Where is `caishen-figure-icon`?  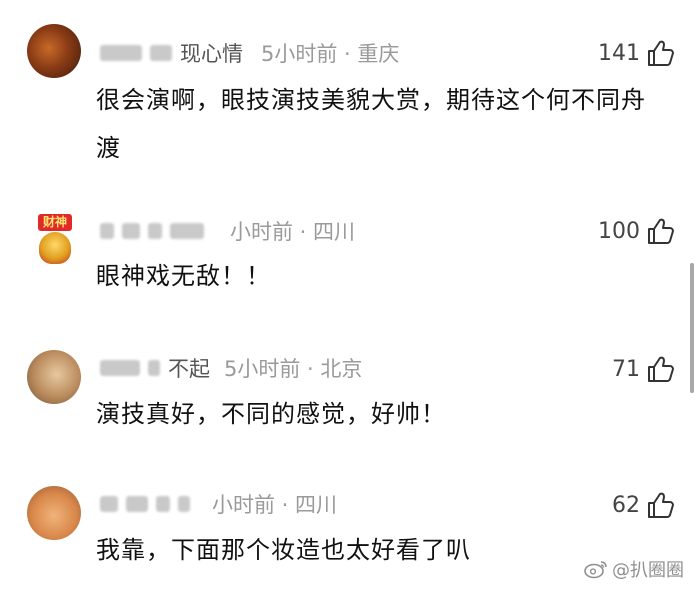
caishen-figure-icon is located at coordinates (55, 248).